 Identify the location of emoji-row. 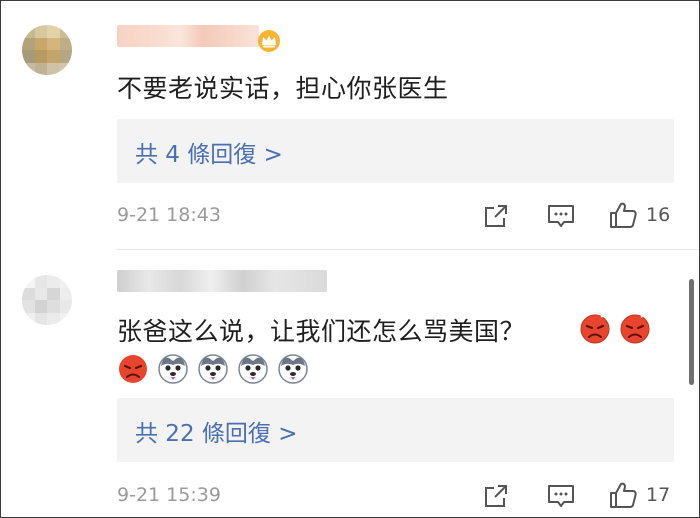
(213, 368).